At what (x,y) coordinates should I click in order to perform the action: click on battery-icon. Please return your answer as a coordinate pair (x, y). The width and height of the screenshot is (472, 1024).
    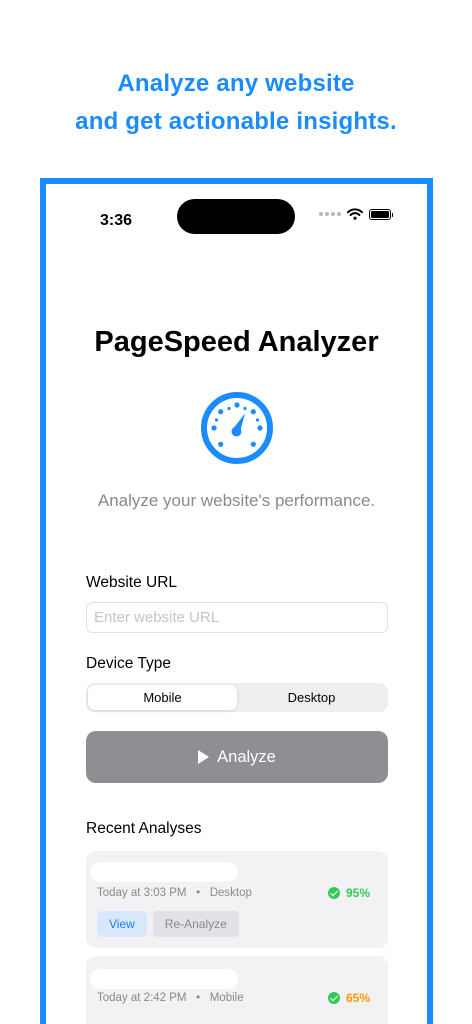
    Looking at the image, I should click on (381, 214).